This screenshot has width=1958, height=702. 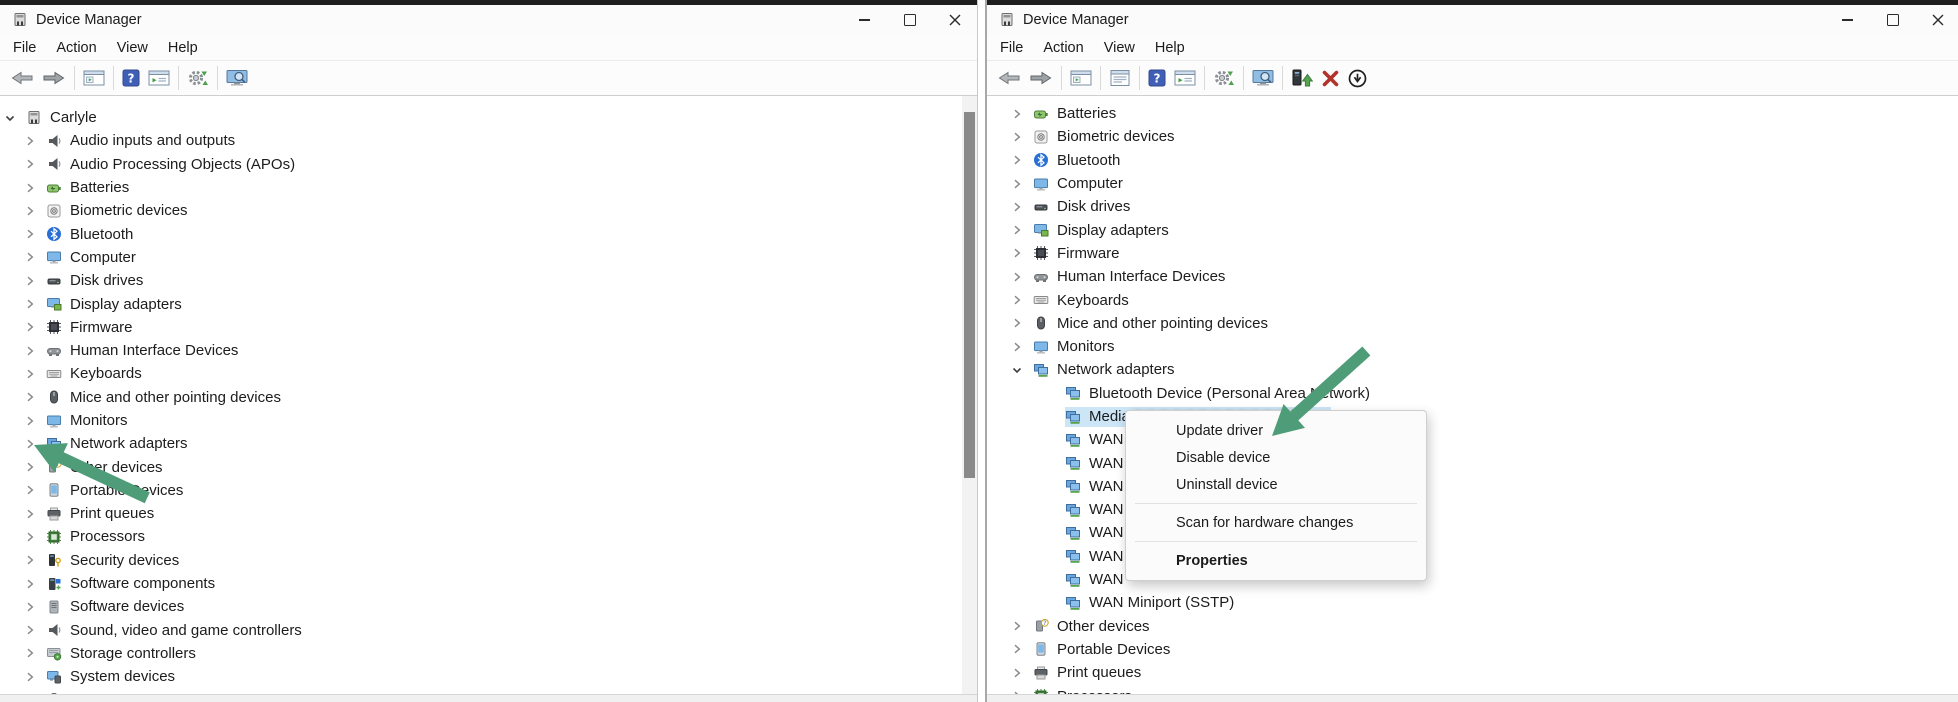 I want to click on tree-item-audio-processing-objects-apos: Audio Processing Objects (APOs), so click(x=481, y=164).